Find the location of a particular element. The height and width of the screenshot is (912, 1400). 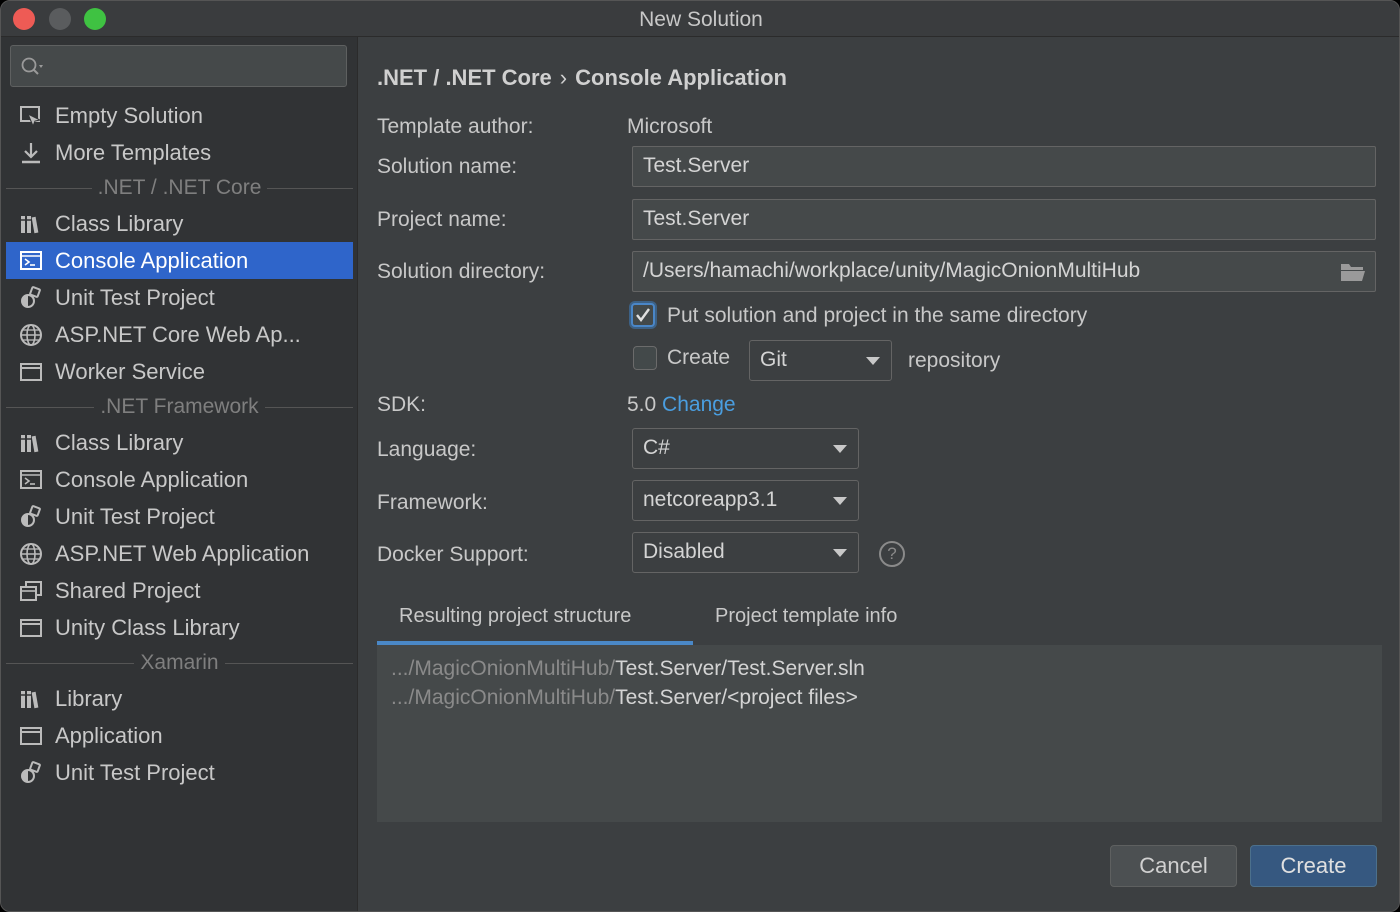

sidebar-item-empty-solution: Empty Solution is located at coordinates (179, 115).